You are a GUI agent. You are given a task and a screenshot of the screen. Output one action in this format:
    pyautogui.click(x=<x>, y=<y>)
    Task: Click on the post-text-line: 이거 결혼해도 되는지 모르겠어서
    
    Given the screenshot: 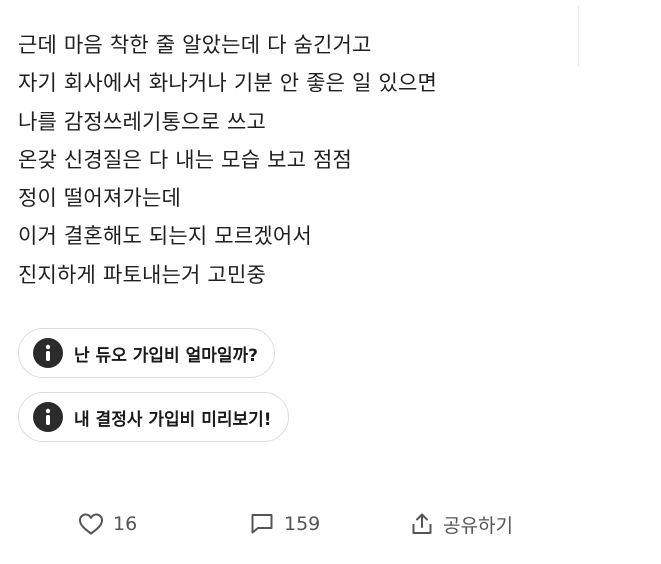 What is the action you would take?
    pyautogui.click(x=165, y=236)
    